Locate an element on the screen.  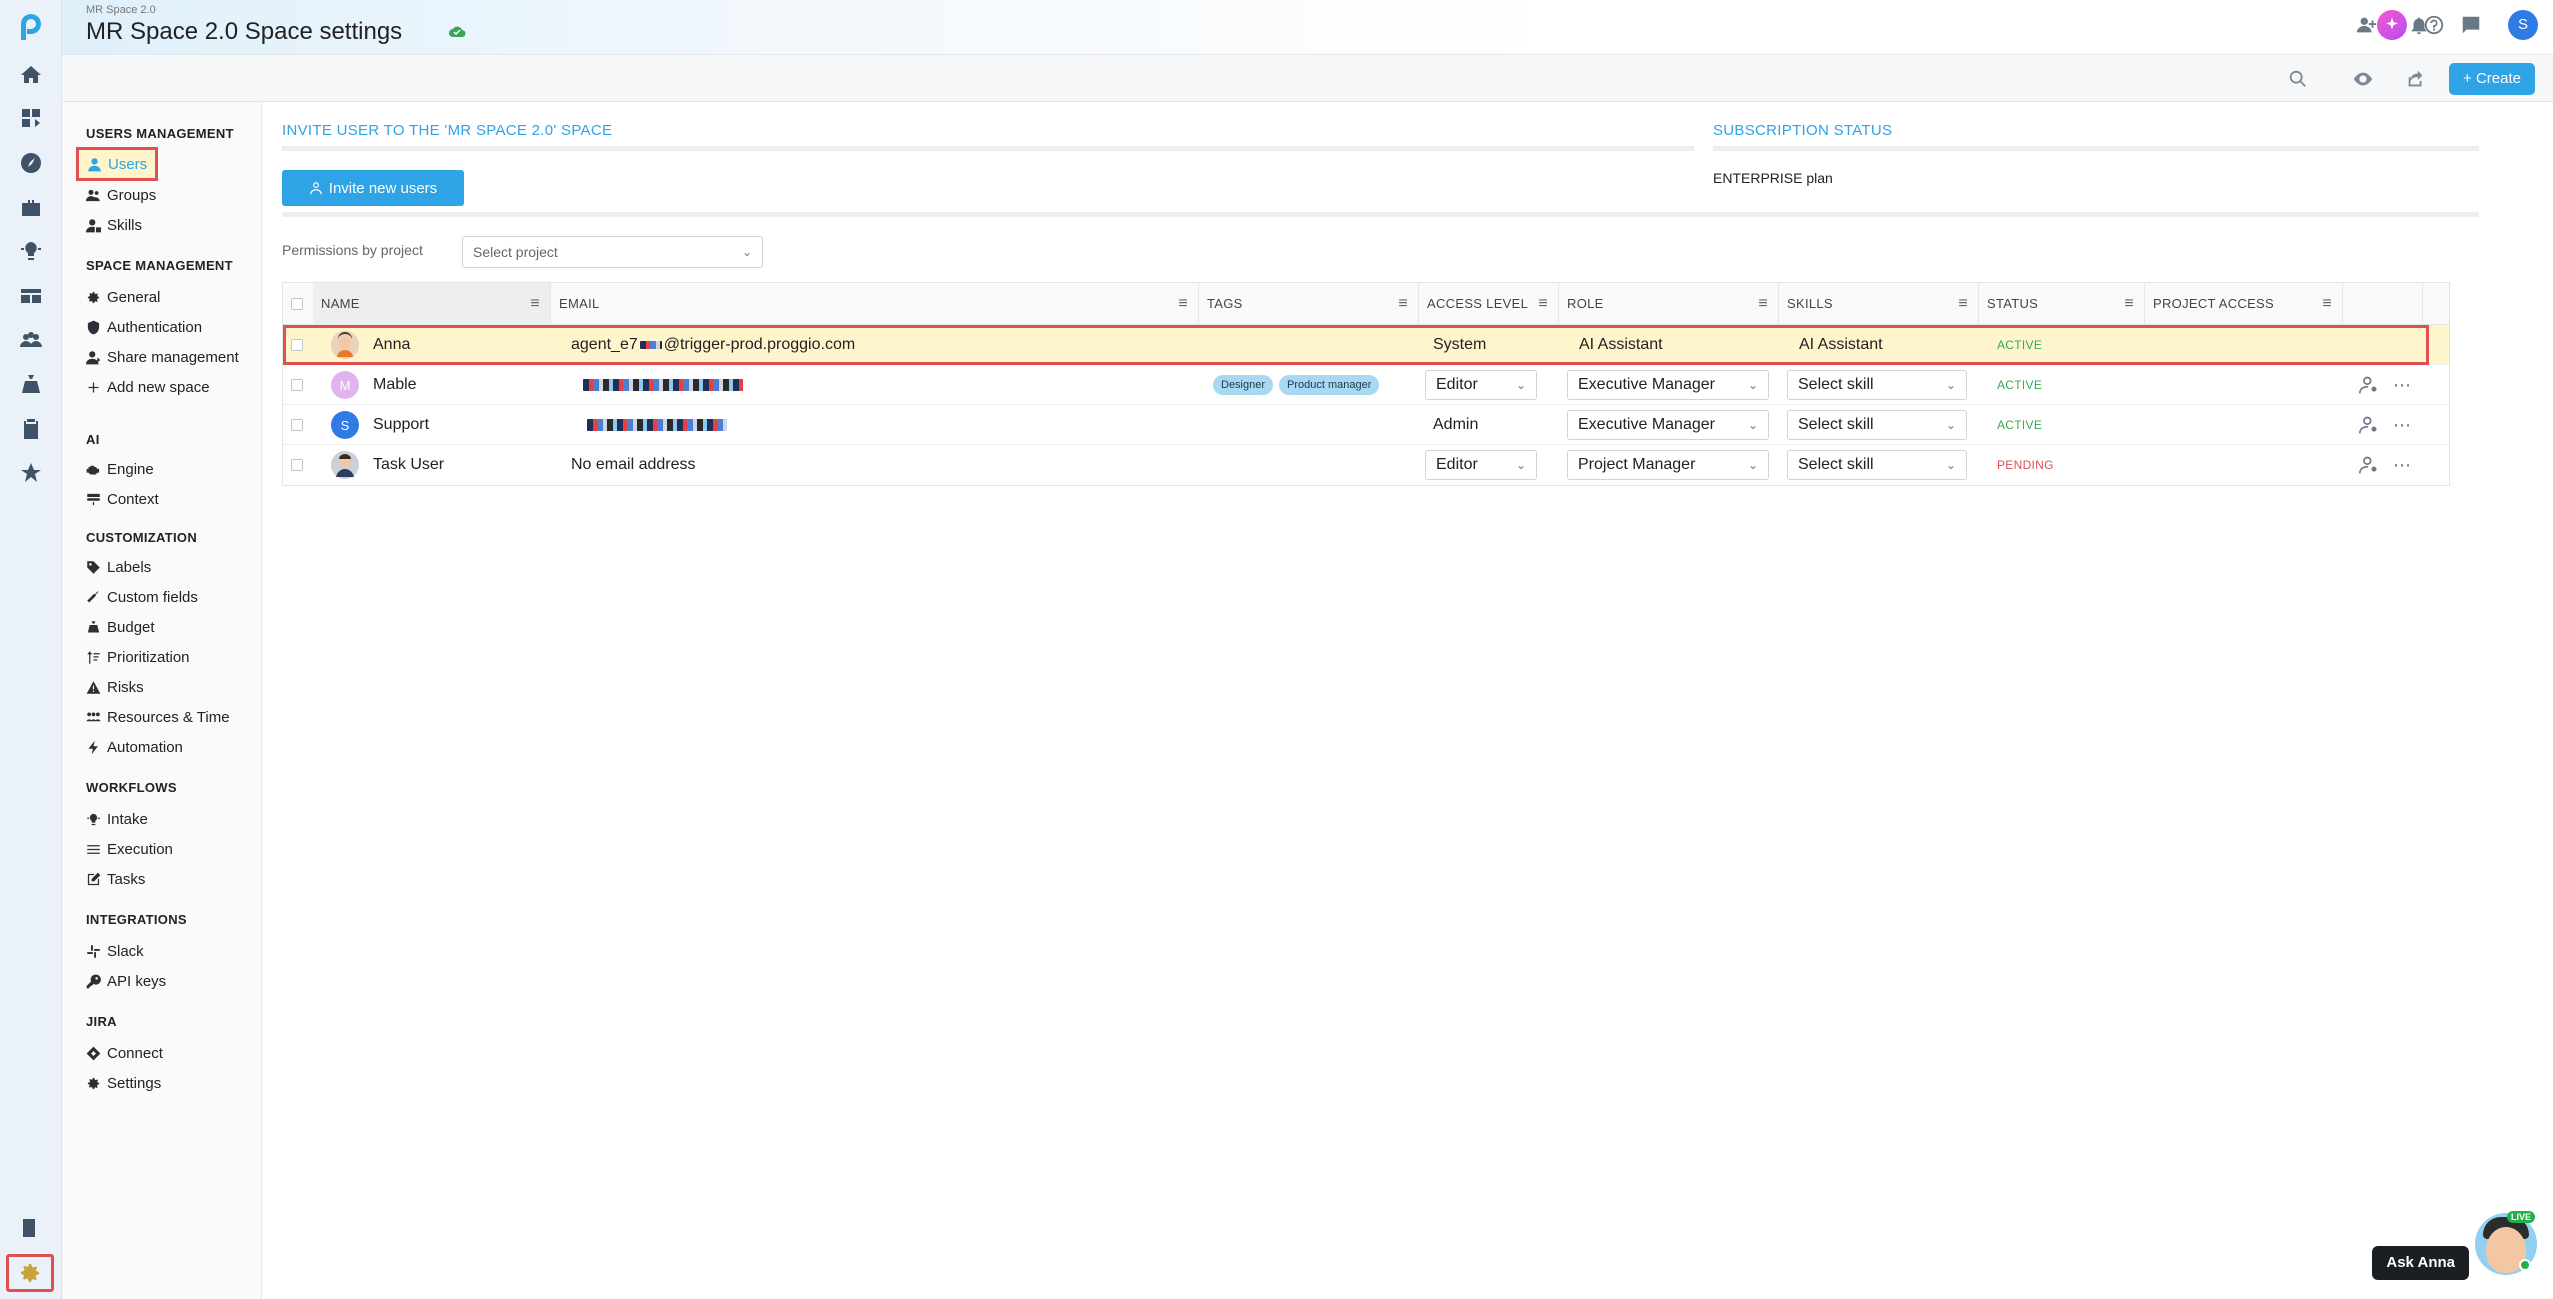
sidebar-item-prioritization: Prioritization is located at coordinates (138, 657).